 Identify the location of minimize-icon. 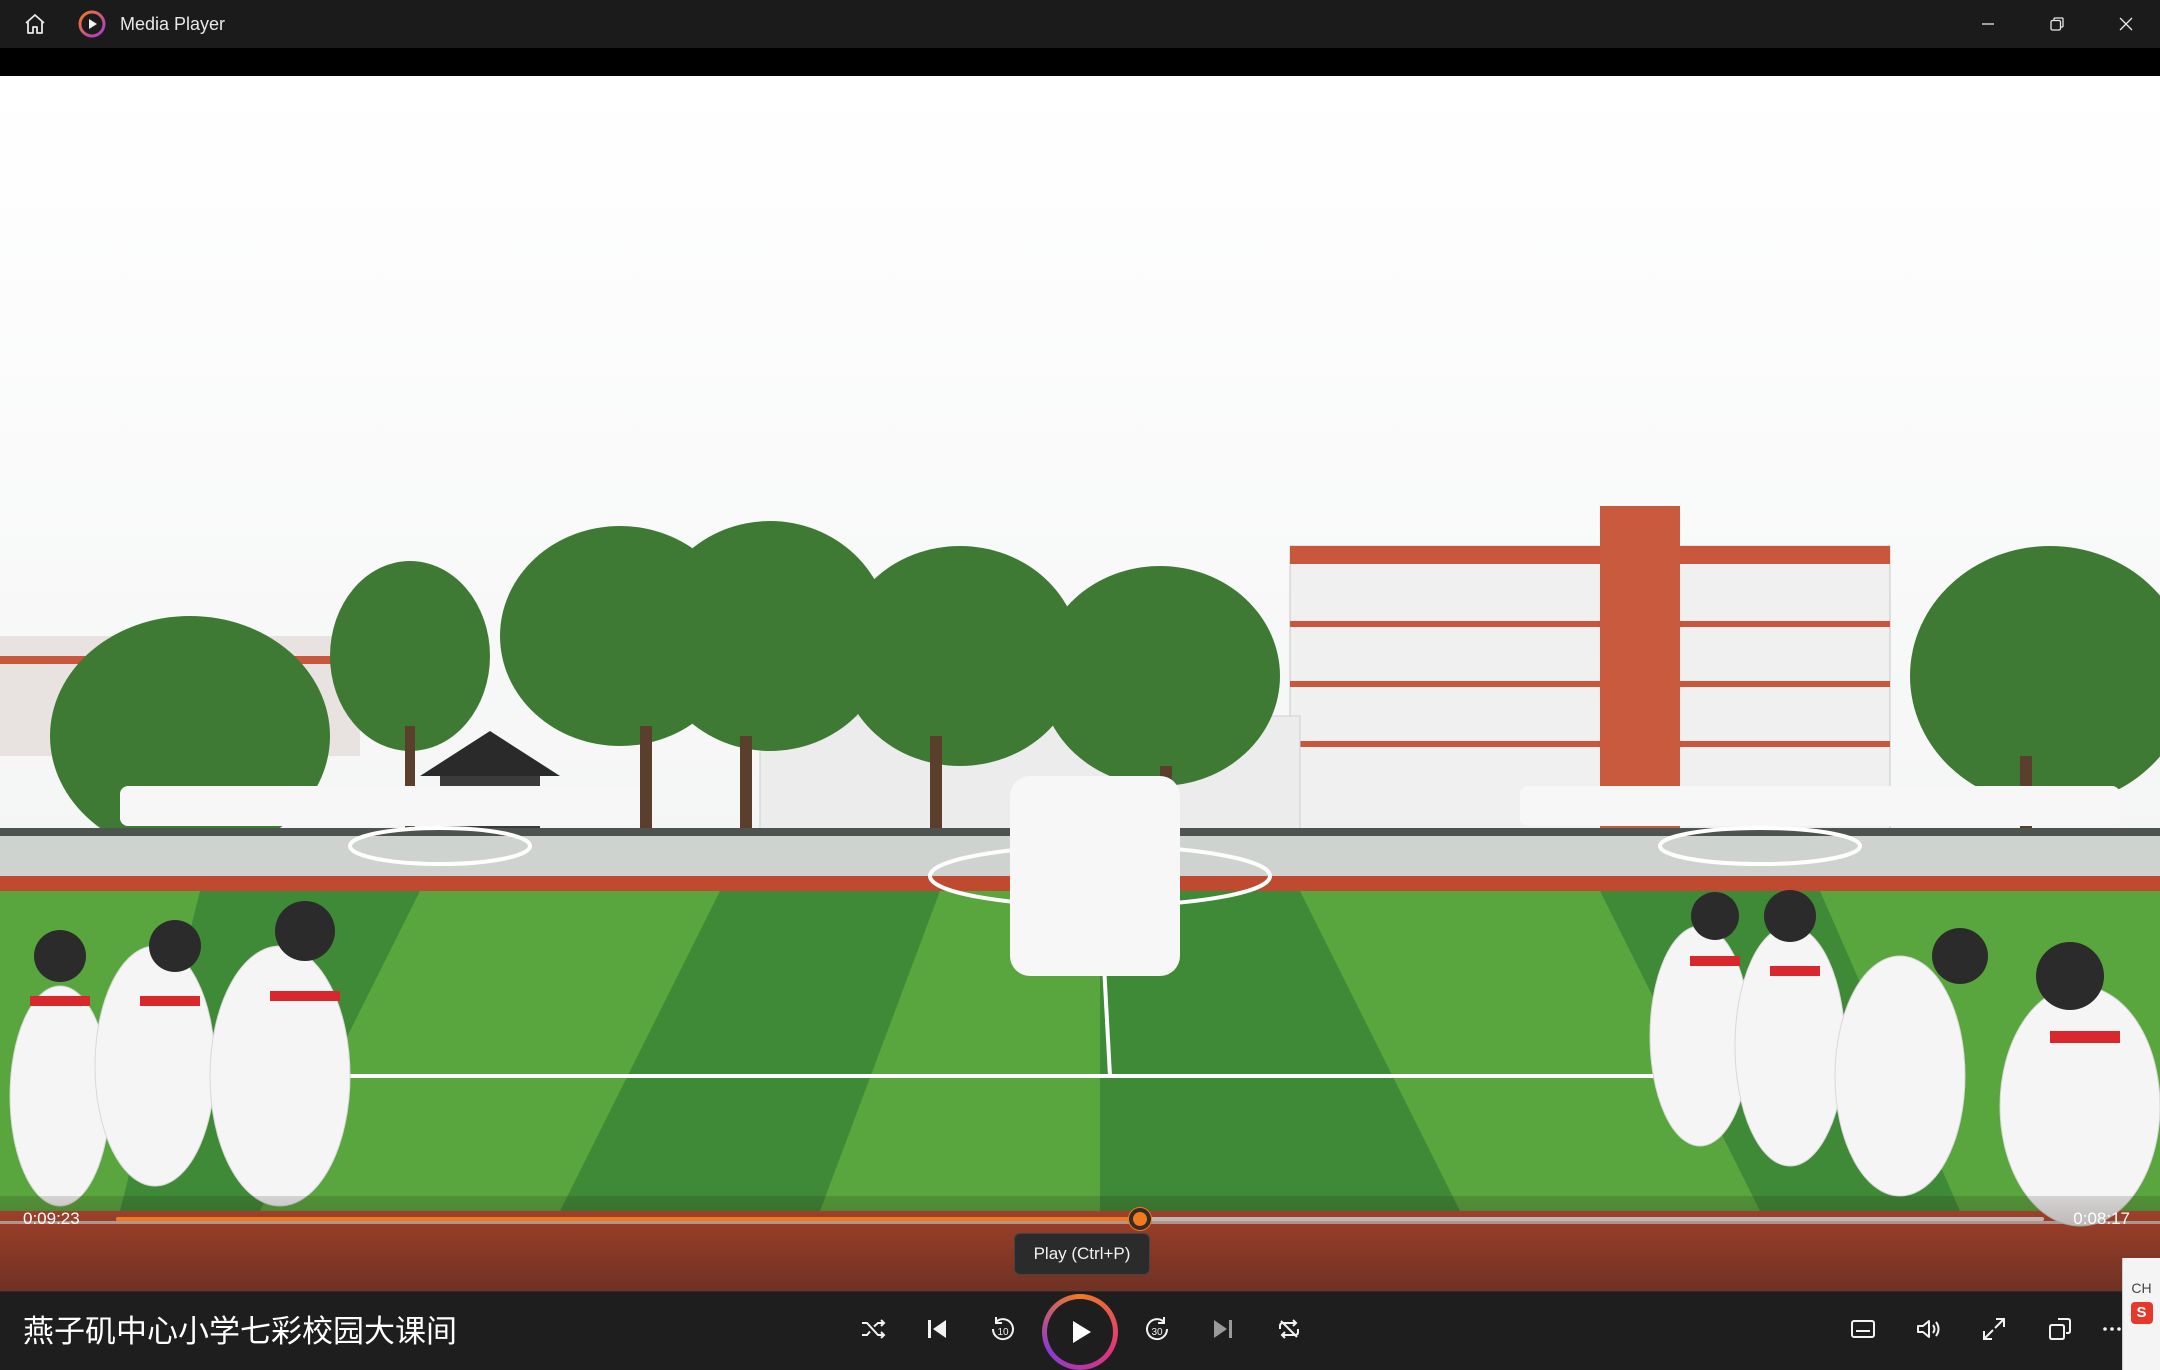
(1987, 24).